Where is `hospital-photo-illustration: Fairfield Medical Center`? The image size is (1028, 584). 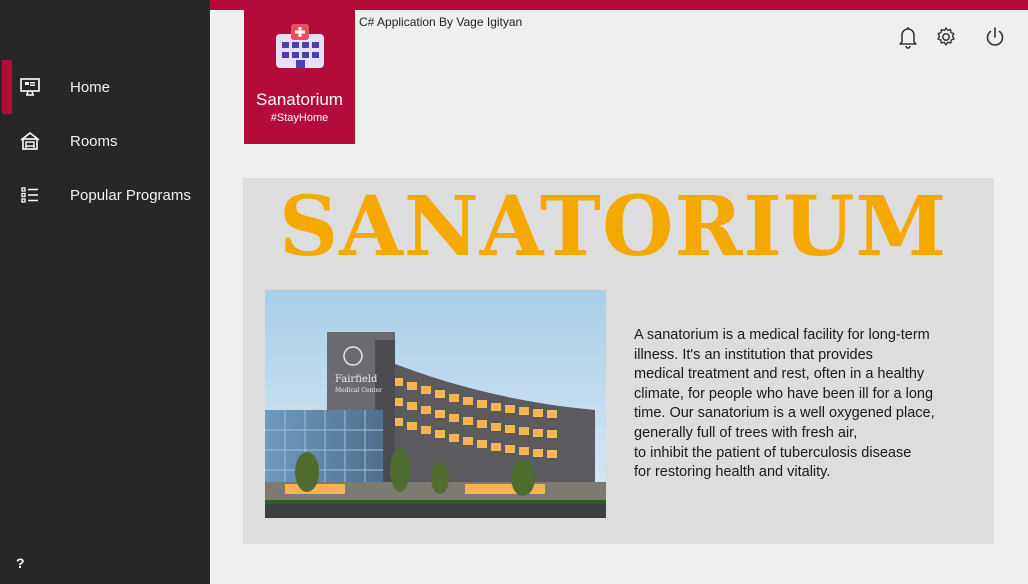
hospital-photo-illustration: Fairfield Medical Center is located at coordinates (435, 404).